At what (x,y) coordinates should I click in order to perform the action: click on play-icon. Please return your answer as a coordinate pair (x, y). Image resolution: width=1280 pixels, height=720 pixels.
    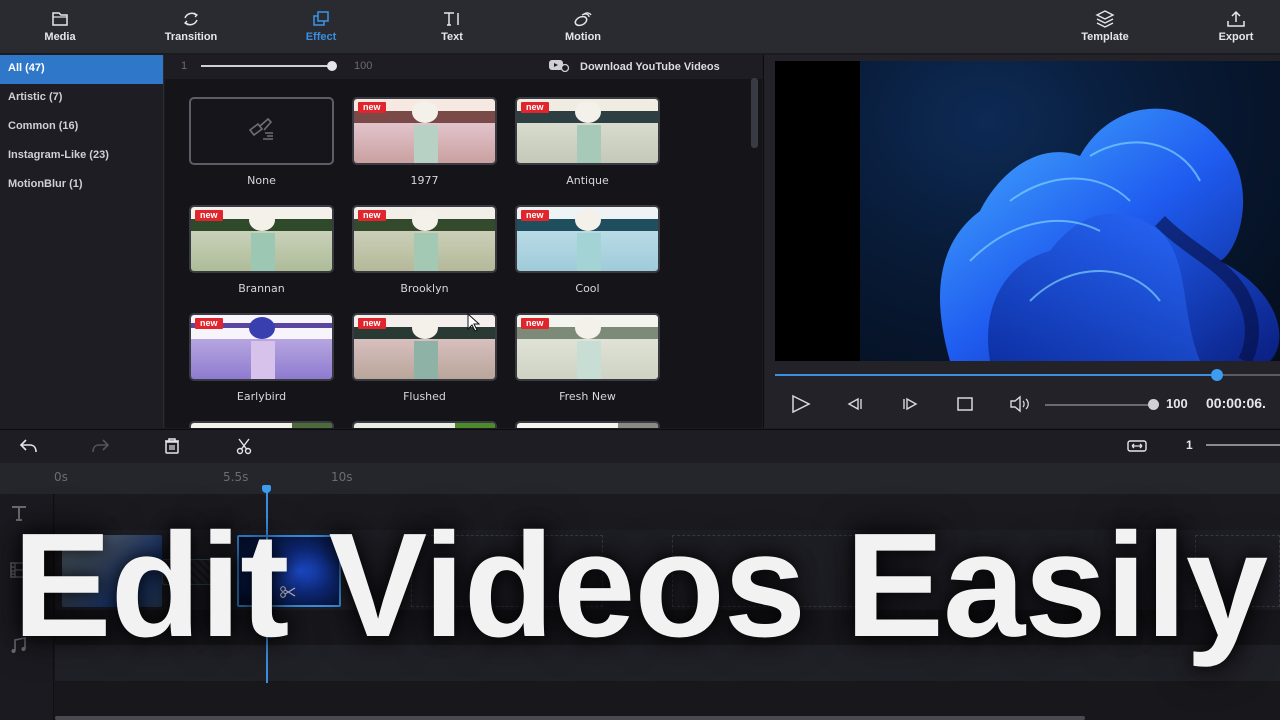
    Looking at the image, I should click on (801, 404).